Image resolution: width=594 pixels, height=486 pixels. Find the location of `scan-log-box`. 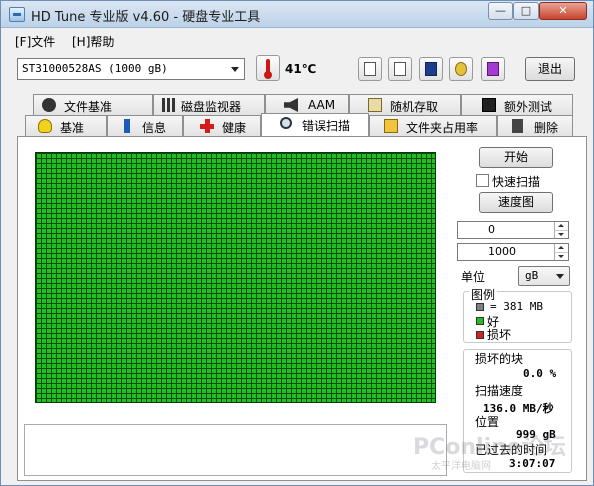

scan-log-box is located at coordinates (235, 450).